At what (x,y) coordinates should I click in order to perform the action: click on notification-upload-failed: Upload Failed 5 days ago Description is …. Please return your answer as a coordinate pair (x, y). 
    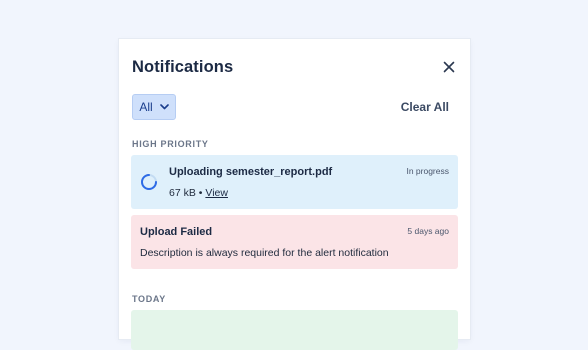
    Looking at the image, I should click on (294, 242).